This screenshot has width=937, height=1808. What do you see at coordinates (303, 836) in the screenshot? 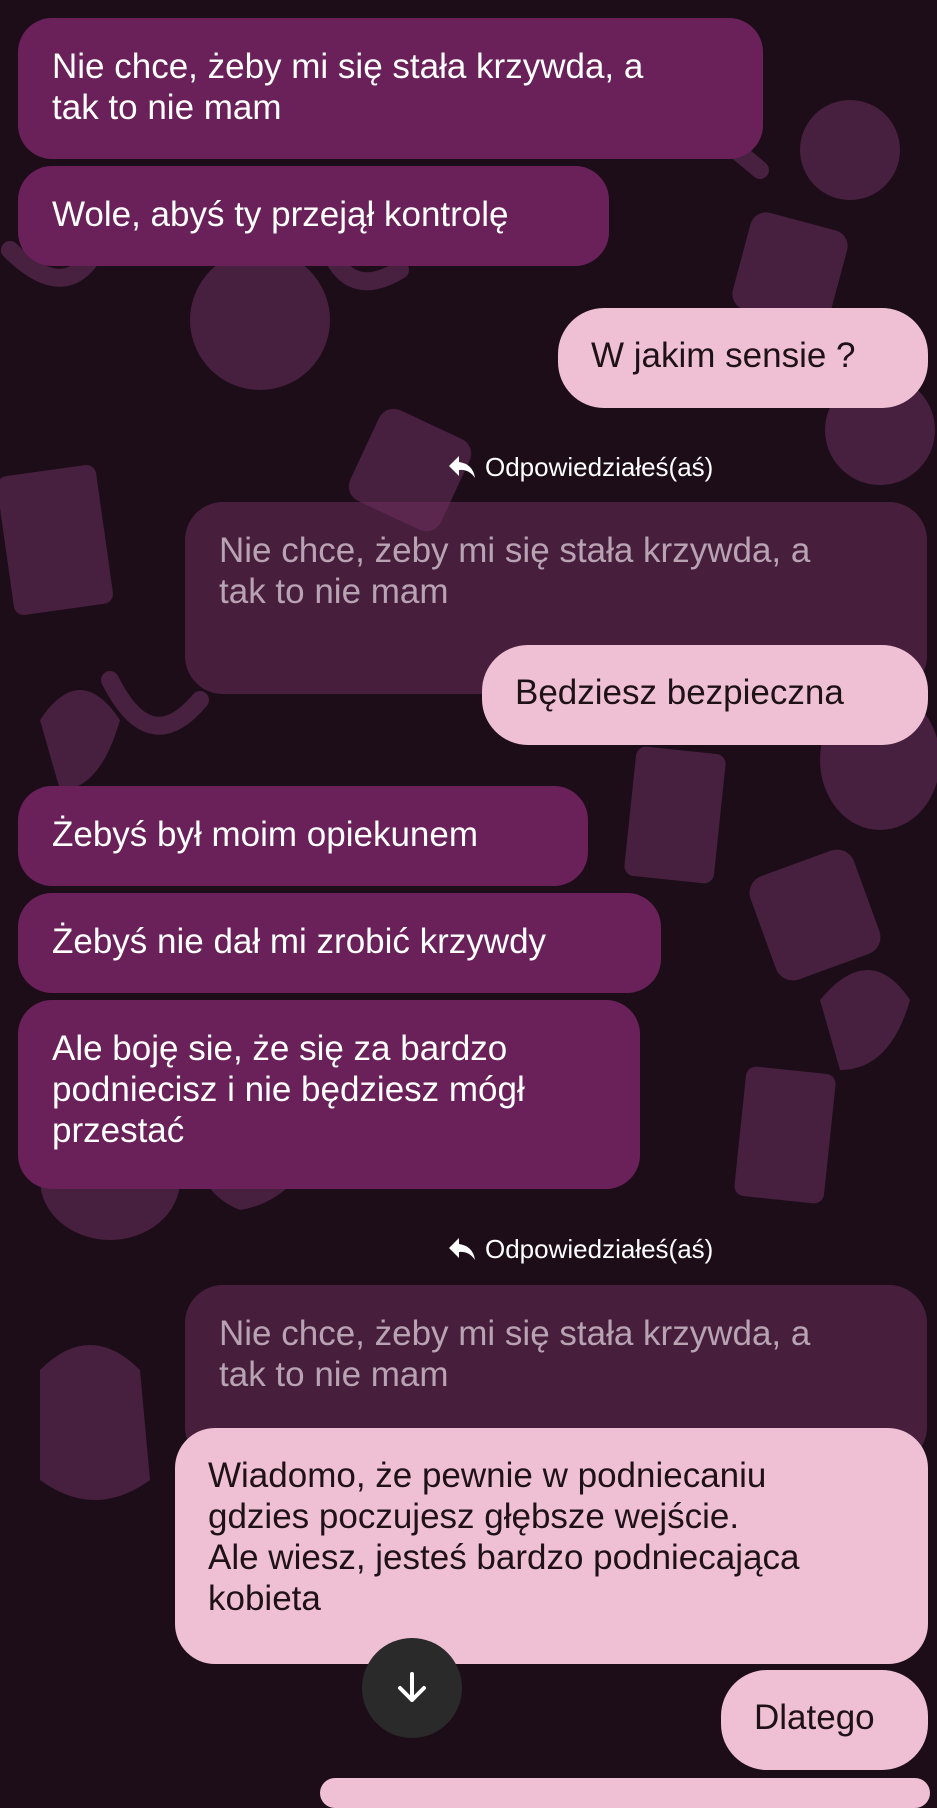
I see `incoming-message: Żebyś był moim opiekunem` at bounding box center [303, 836].